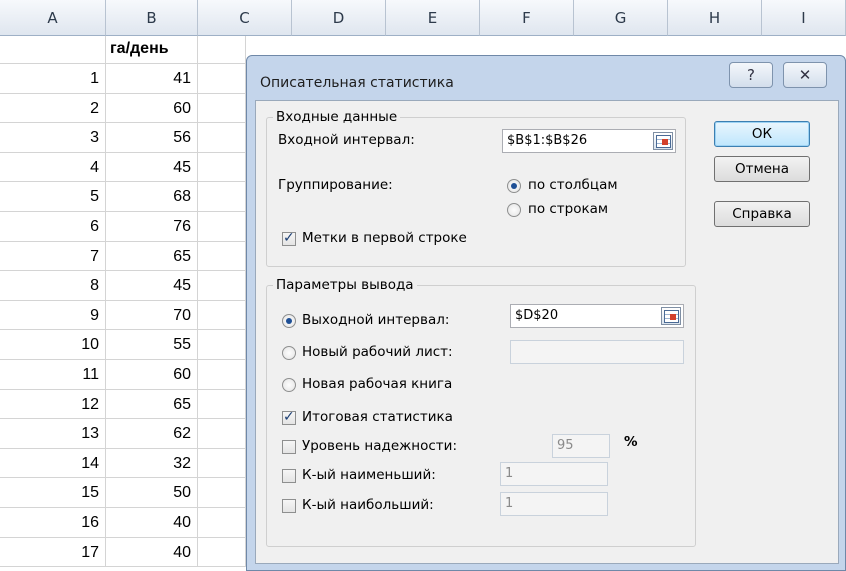 This screenshot has height=571, width=846. Describe the element at coordinates (368, 505) in the screenshot. I see `kth-largest-label: К-ый наибольший:` at that location.